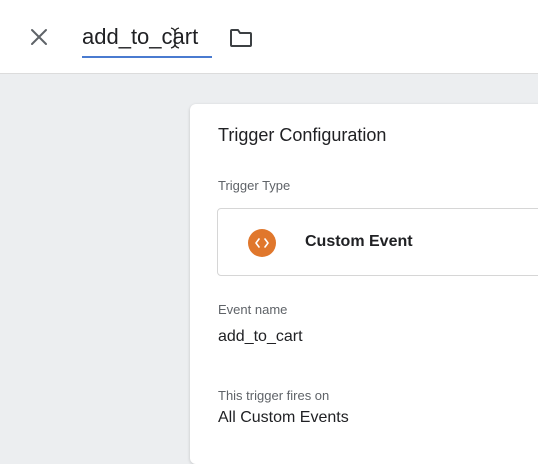  I want to click on trigger-type-selector: Custom Event, so click(377, 242).